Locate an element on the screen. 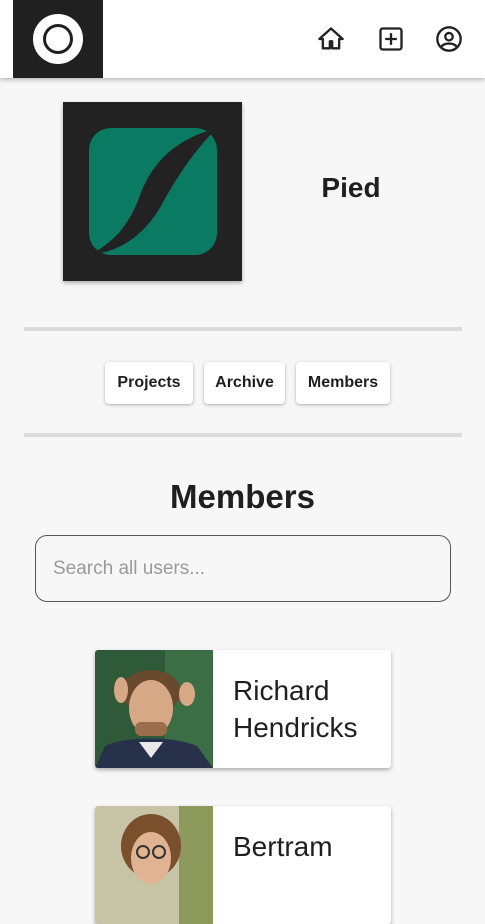 Image resolution: width=485 pixels, height=924 pixels. pied-piper-logo is located at coordinates (153, 191).